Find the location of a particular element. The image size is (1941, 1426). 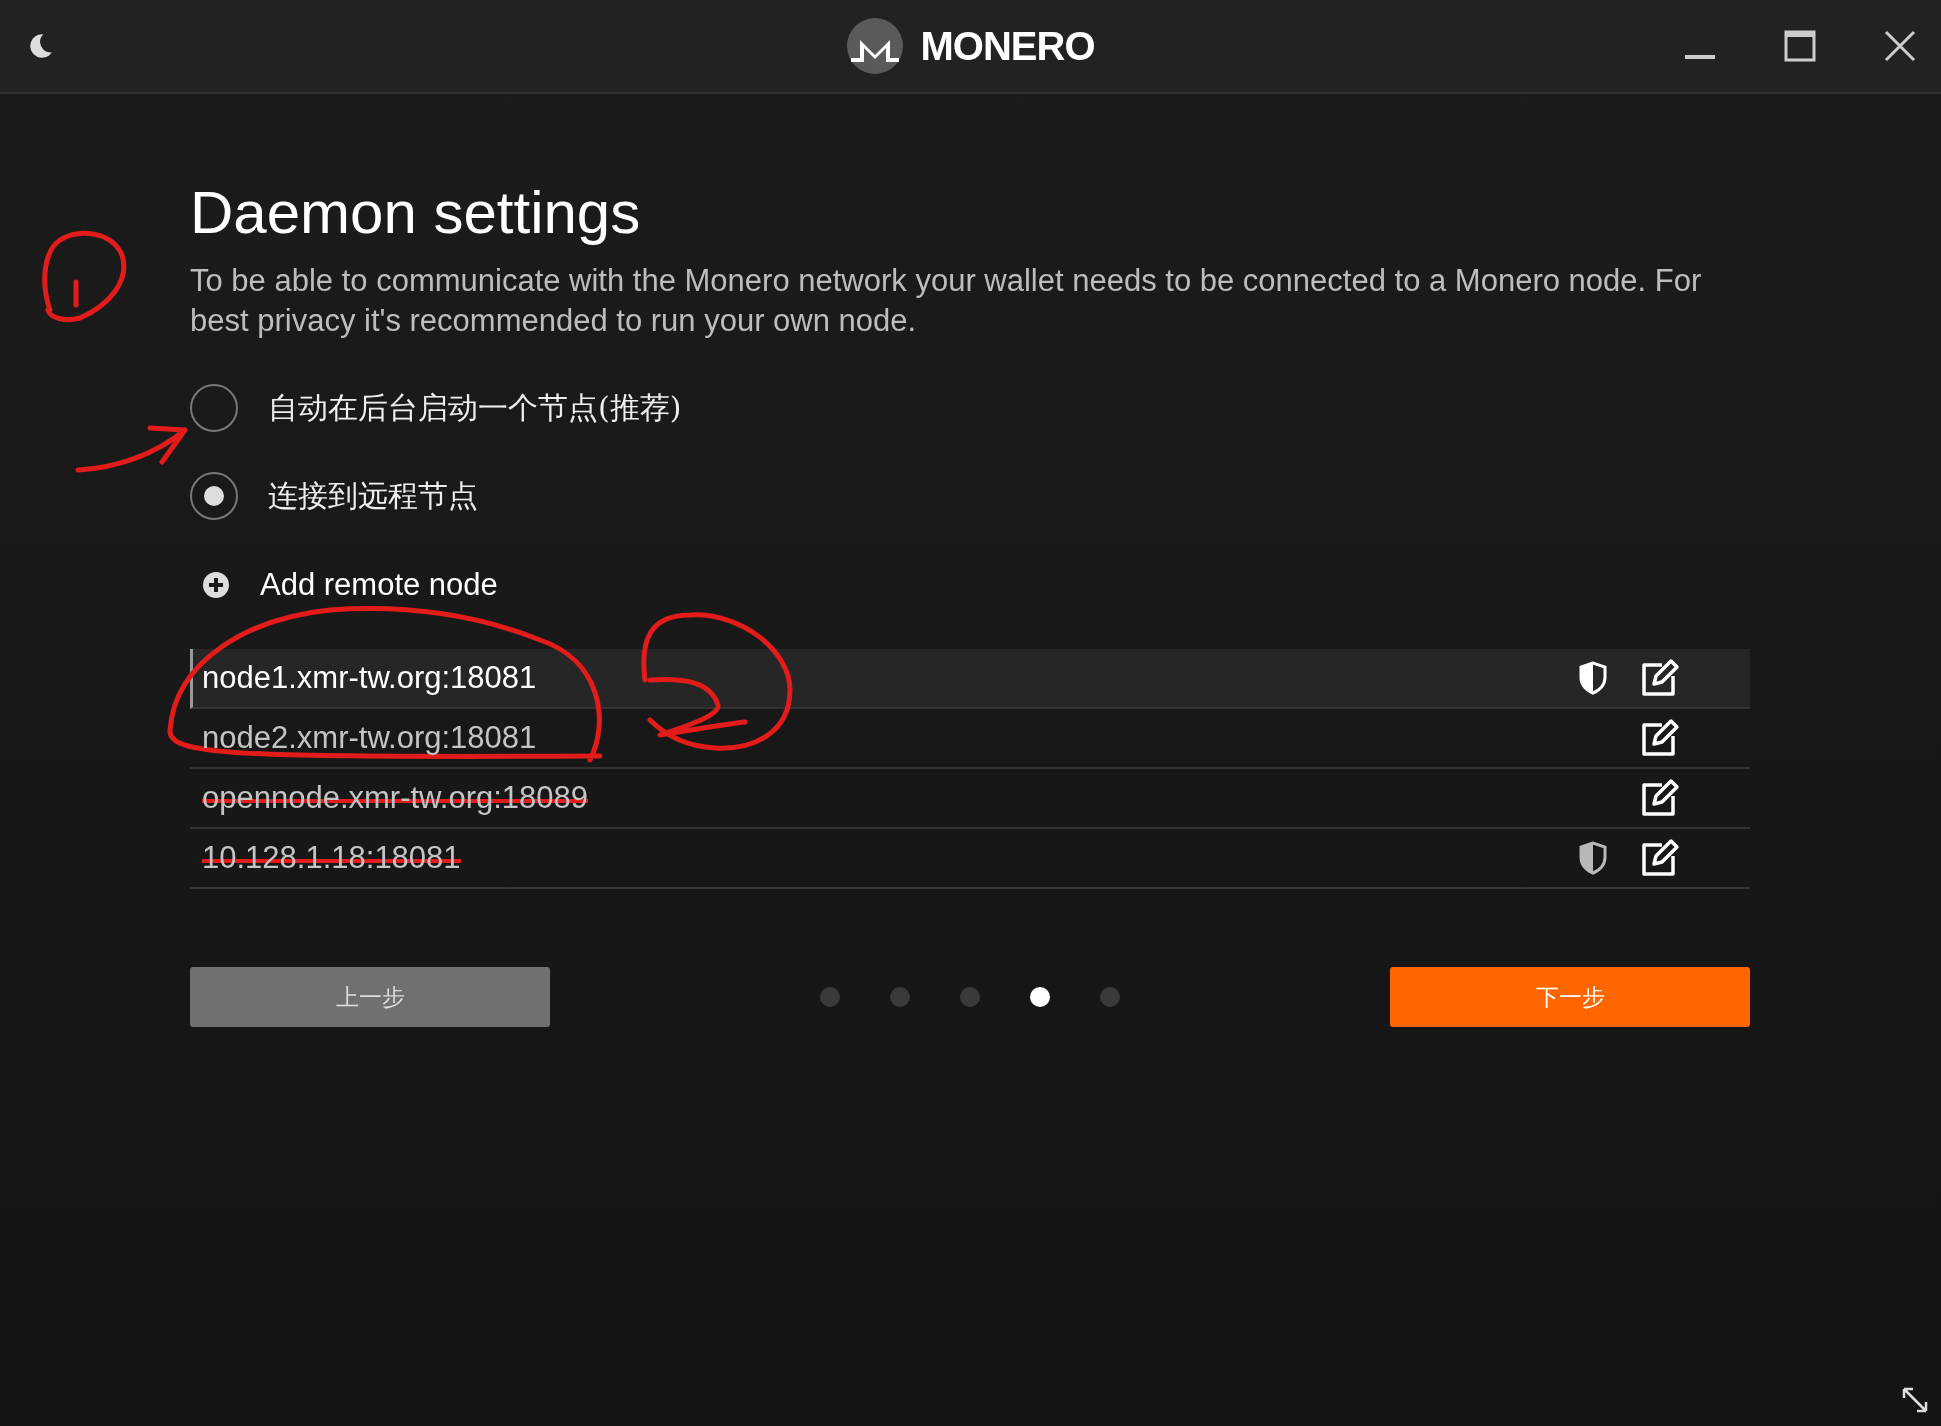

resize-icon is located at coordinates (1915, 1400).